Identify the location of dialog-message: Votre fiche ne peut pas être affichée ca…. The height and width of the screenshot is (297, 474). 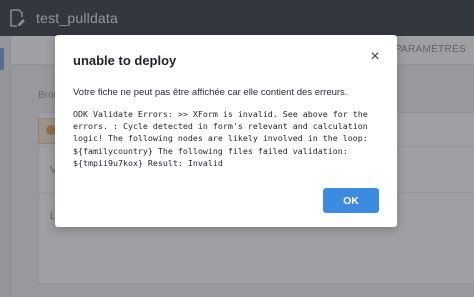
(210, 92).